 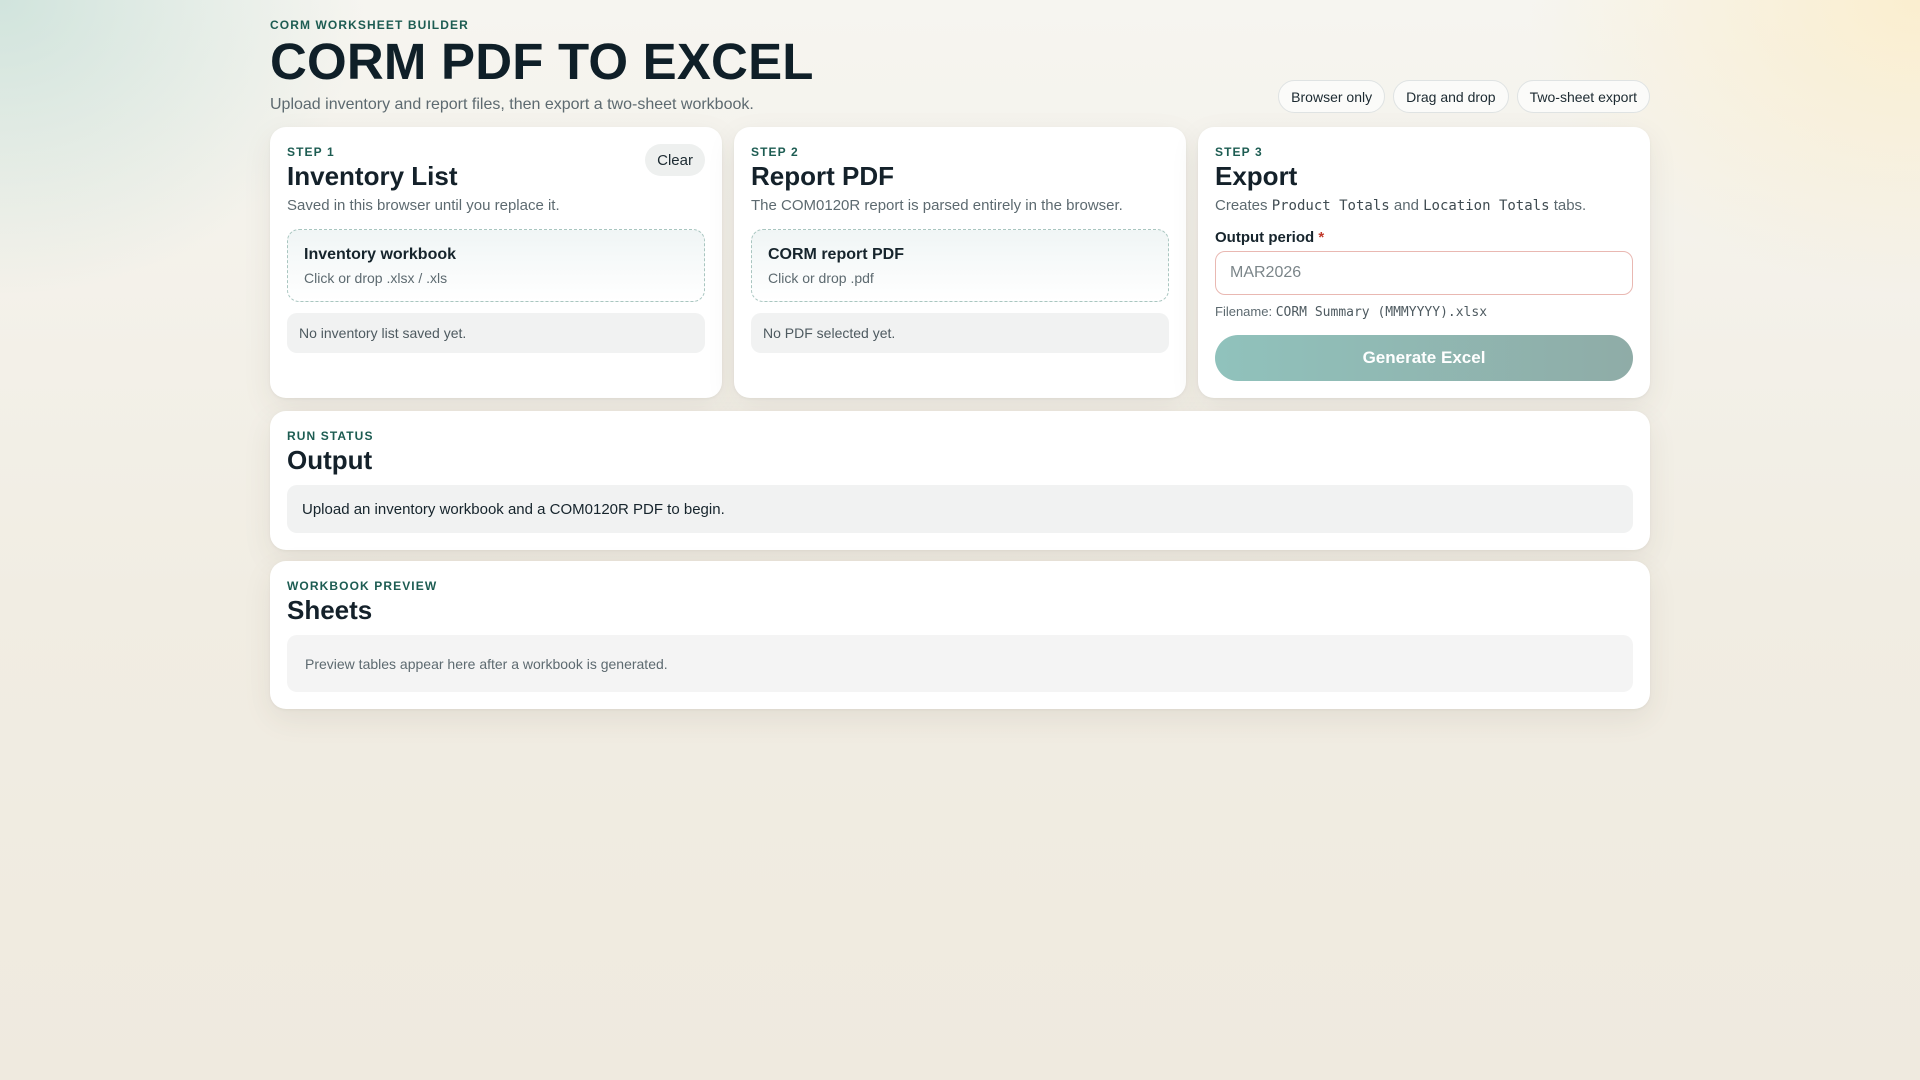 What do you see at coordinates (362, 586) in the screenshot?
I see `preview-eyebrow: WORKBOOK PREVIEW` at bounding box center [362, 586].